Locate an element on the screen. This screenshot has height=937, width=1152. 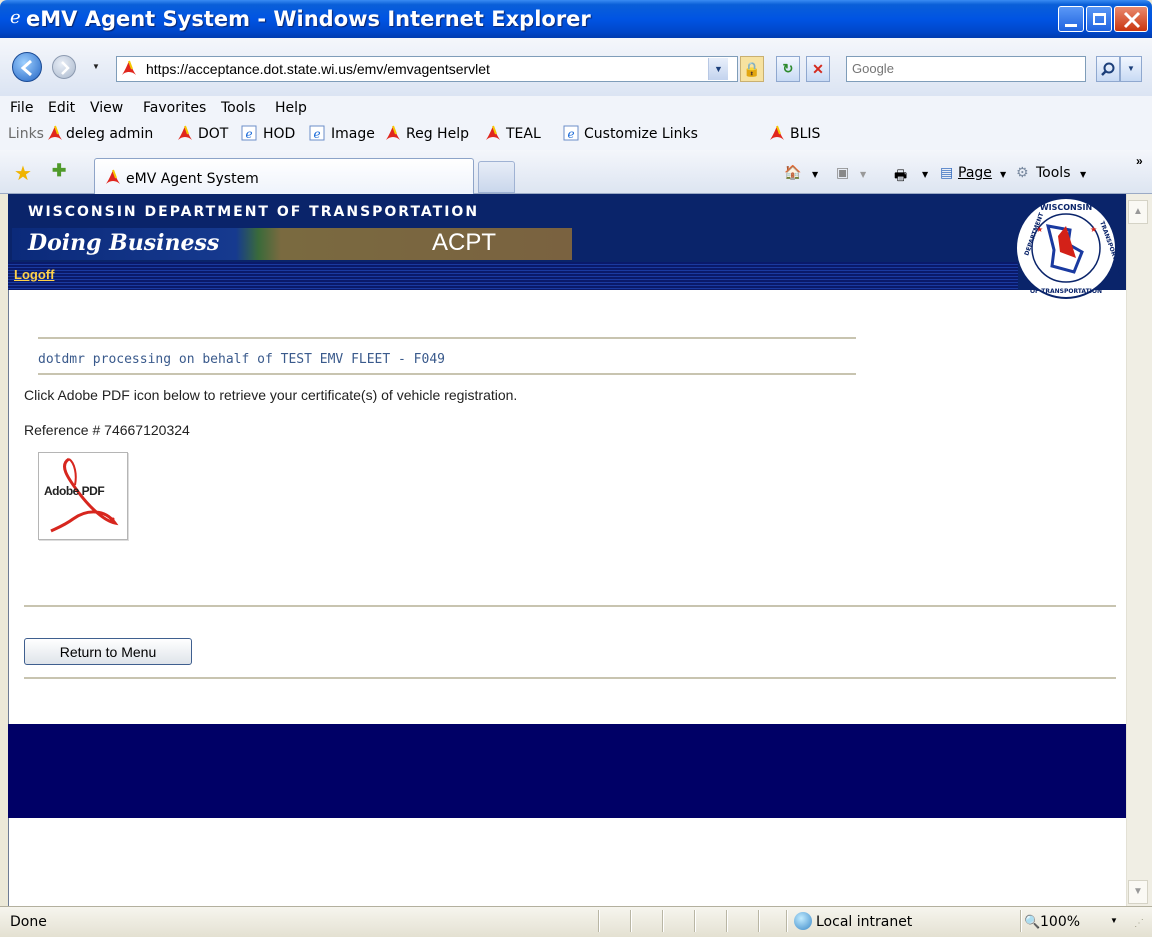
search-input is located at coordinates (952, 68).